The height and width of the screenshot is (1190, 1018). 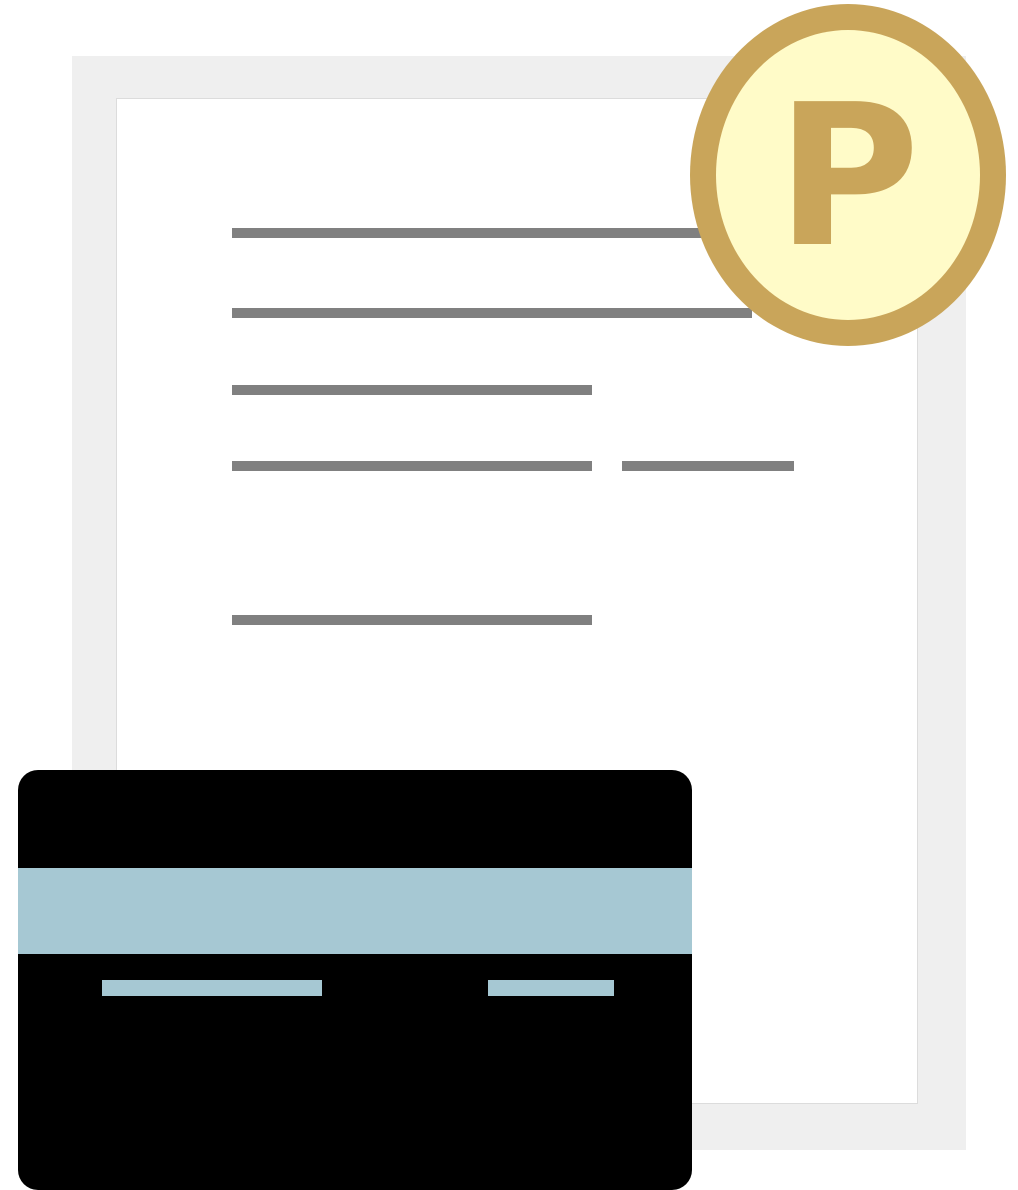 I want to click on parking-coin-icon: P, so click(x=848, y=175).